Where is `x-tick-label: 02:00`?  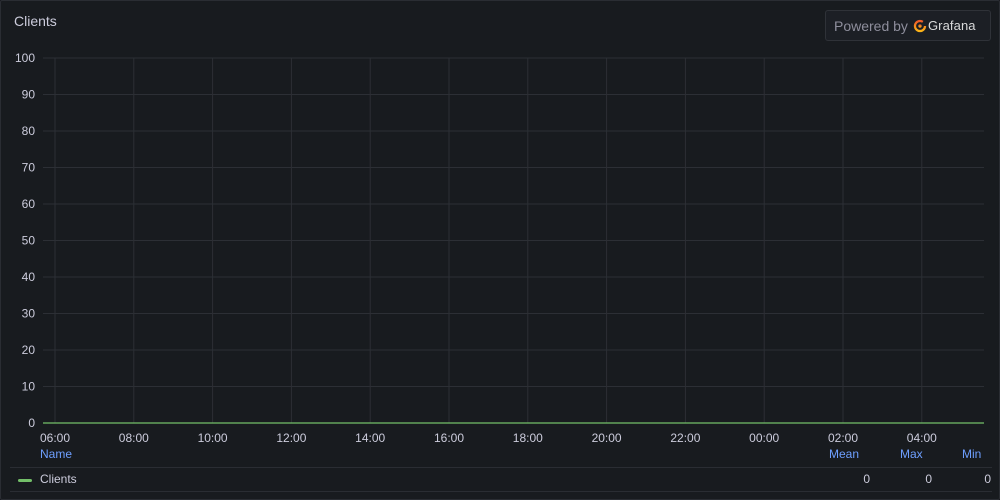 x-tick-label: 02:00 is located at coordinates (843, 438).